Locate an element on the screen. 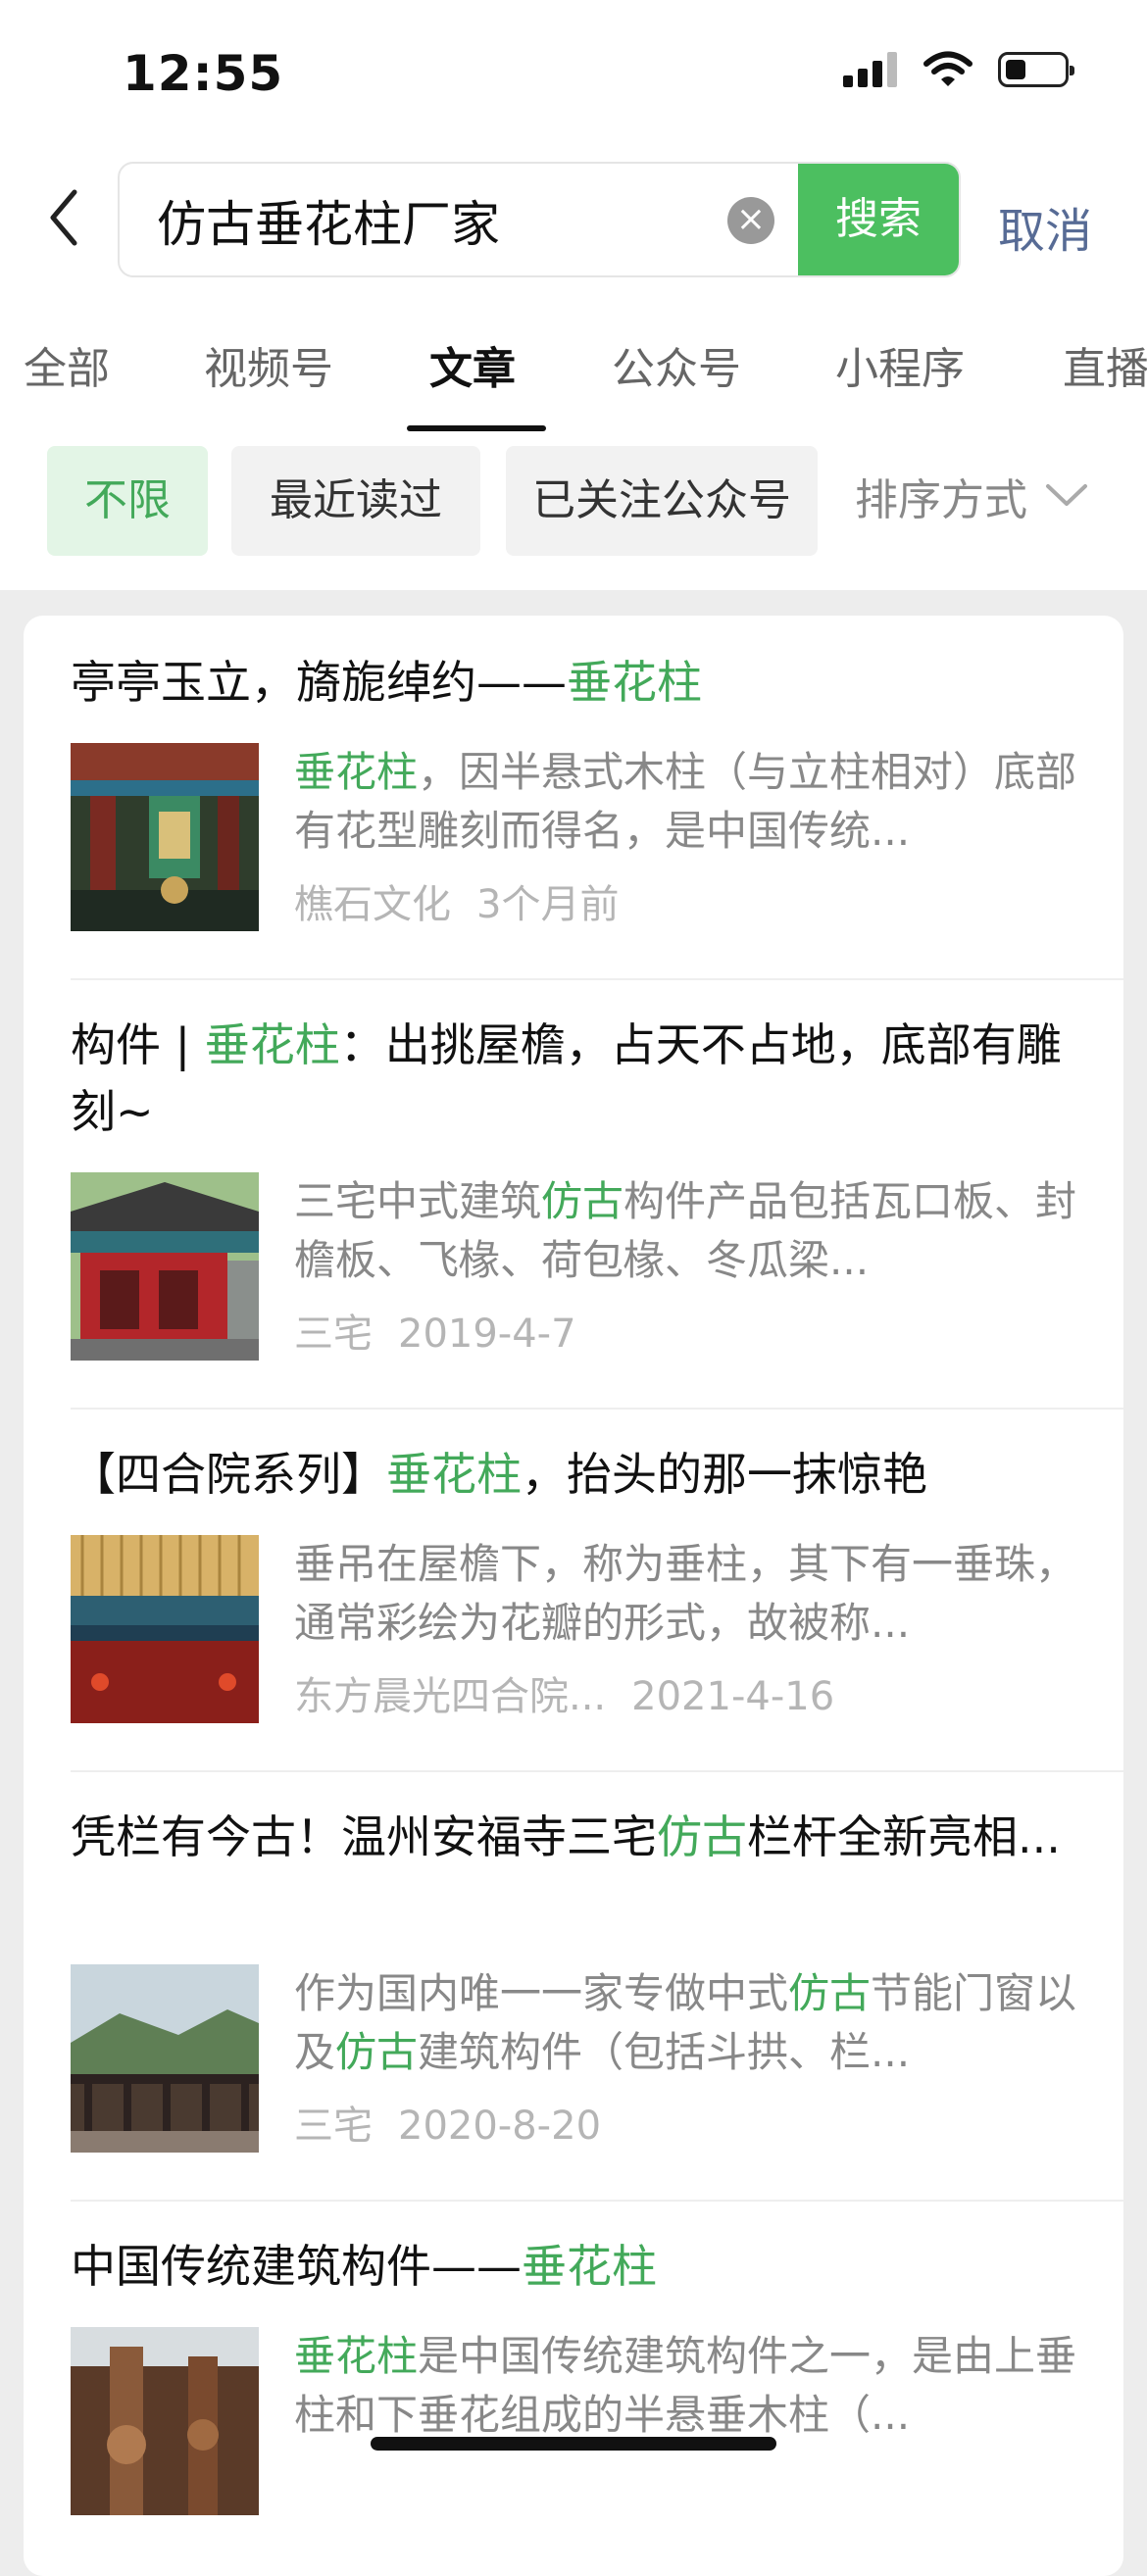 The height and width of the screenshot is (2576, 1147). text-segment: 凭栏有今古！温州安福寺三宅 is located at coordinates (364, 1836).